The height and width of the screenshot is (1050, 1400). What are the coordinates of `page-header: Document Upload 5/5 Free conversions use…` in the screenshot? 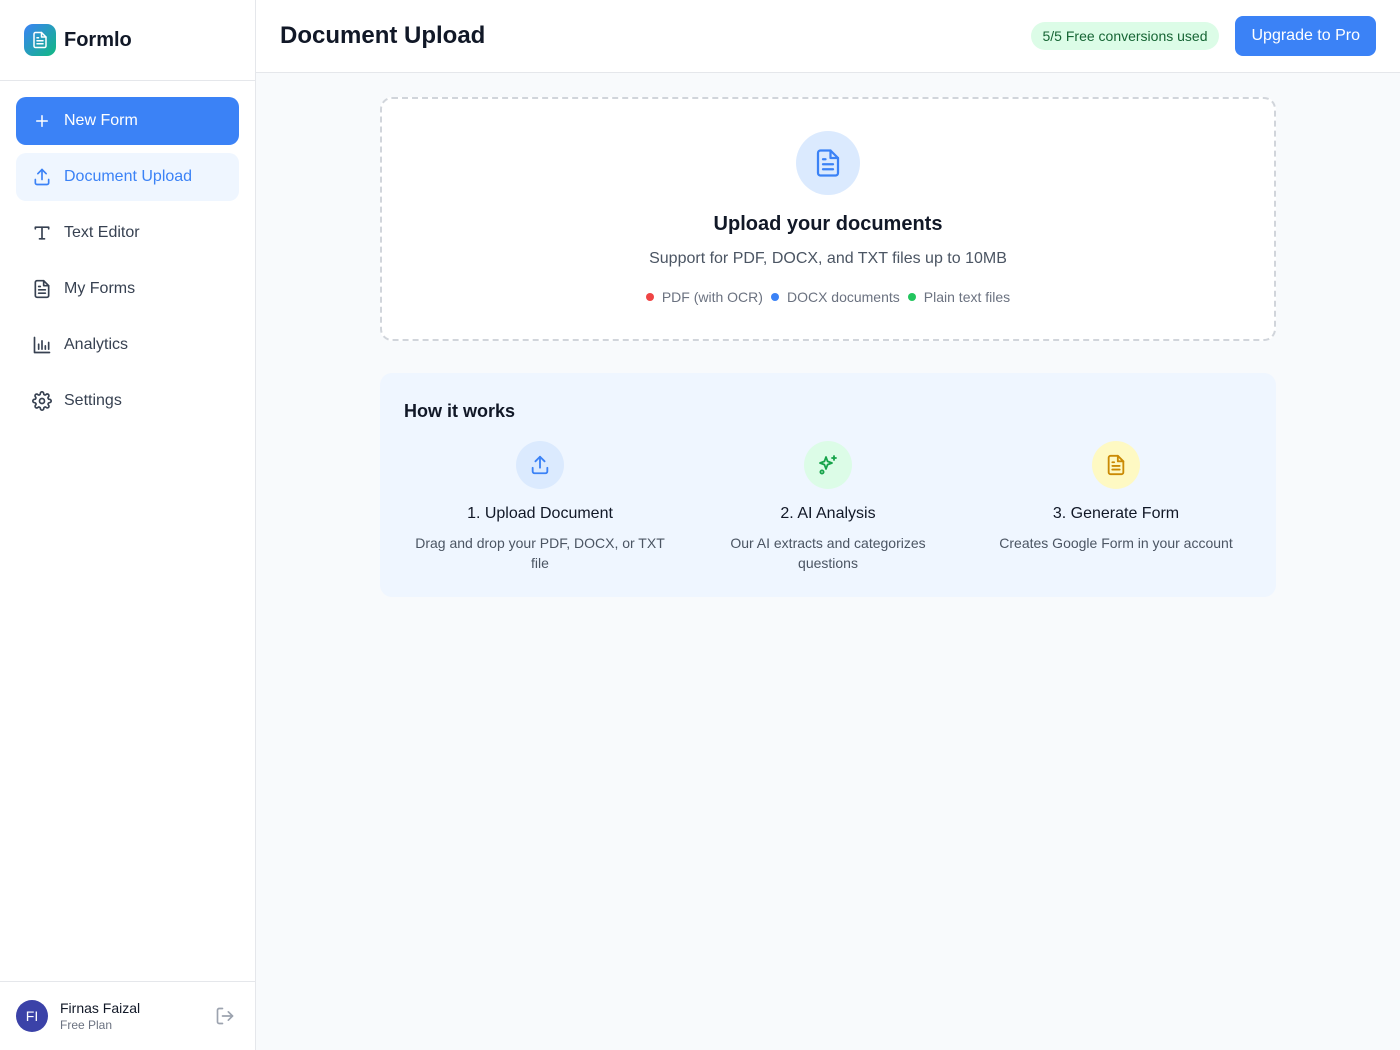 It's located at (828, 36).